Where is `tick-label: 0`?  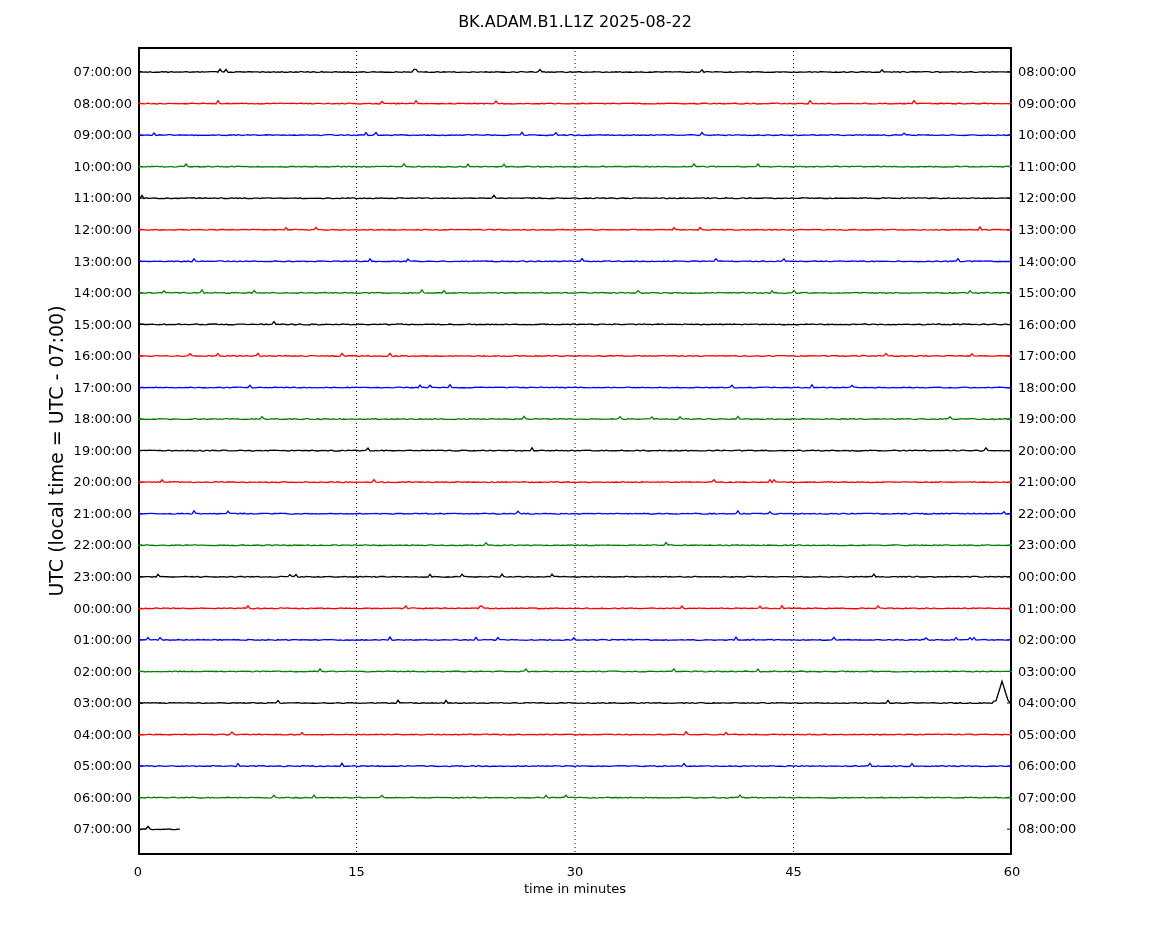
tick-label: 0 is located at coordinates (138, 871).